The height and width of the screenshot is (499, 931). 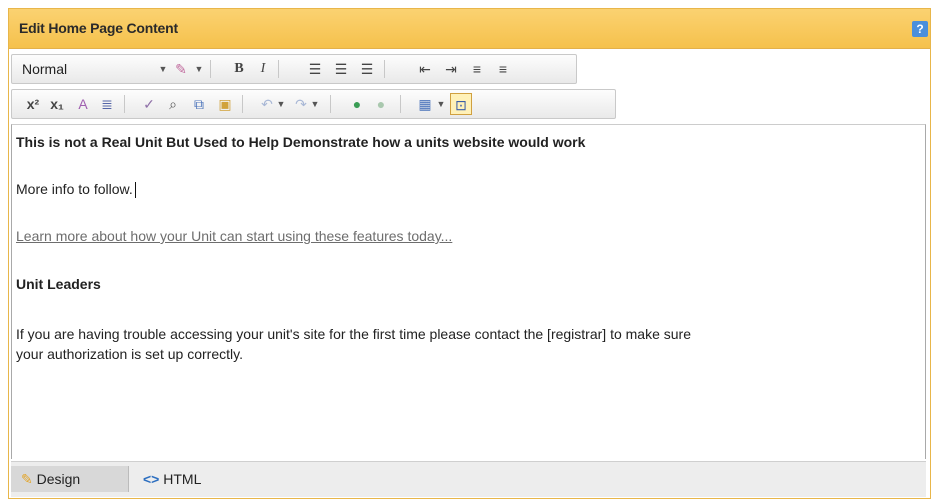 I want to click on copy-icon: ⧉, so click(x=199, y=104).